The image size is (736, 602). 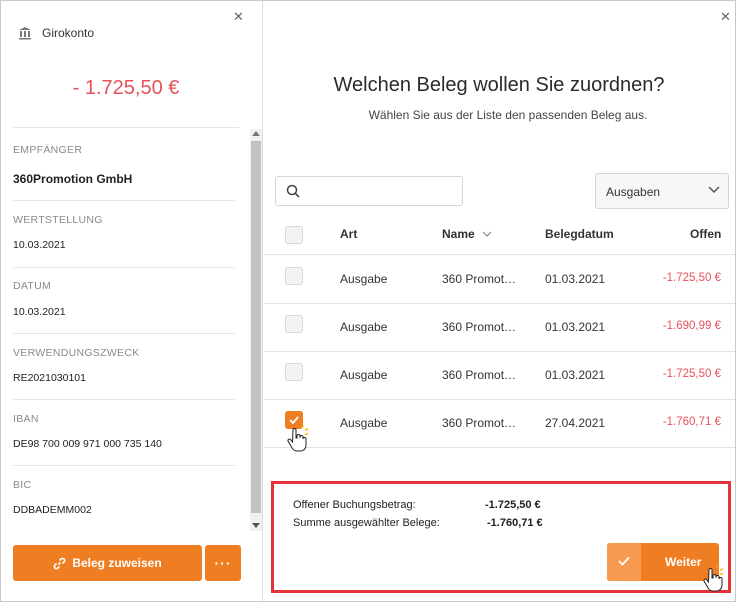 I want to click on assign-receipt-button: Beleg zuweisen, so click(x=107, y=563).